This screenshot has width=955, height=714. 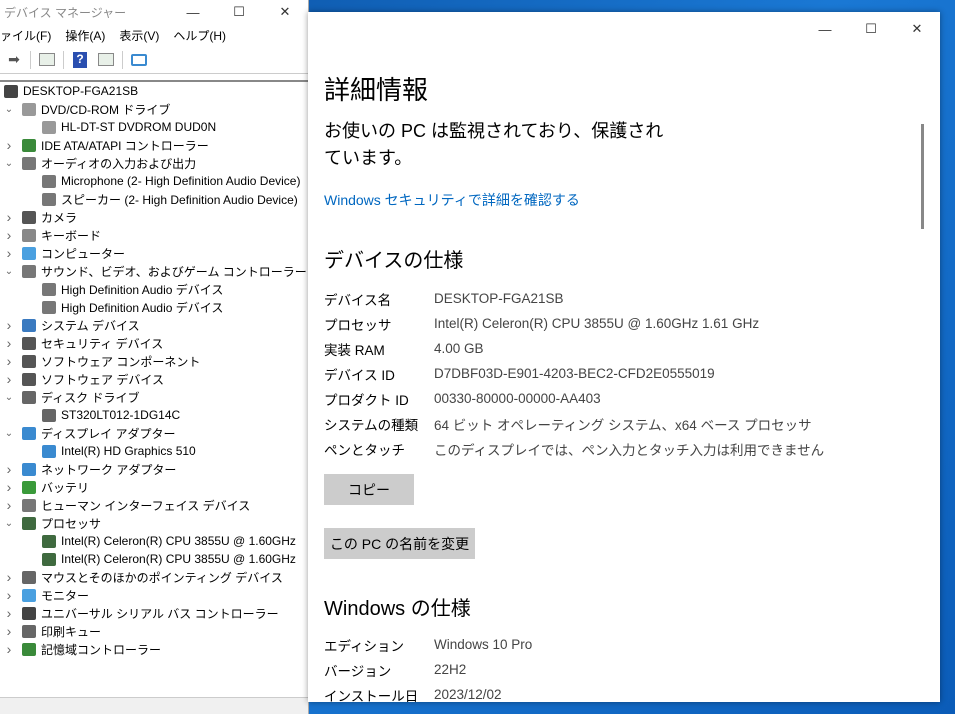 I want to click on speaker-icon, so click(x=29, y=271).